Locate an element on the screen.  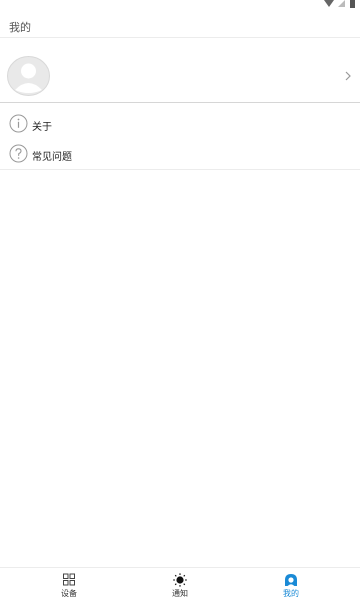
nav-item-devices: 设备 is located at coordinates (69, 584).